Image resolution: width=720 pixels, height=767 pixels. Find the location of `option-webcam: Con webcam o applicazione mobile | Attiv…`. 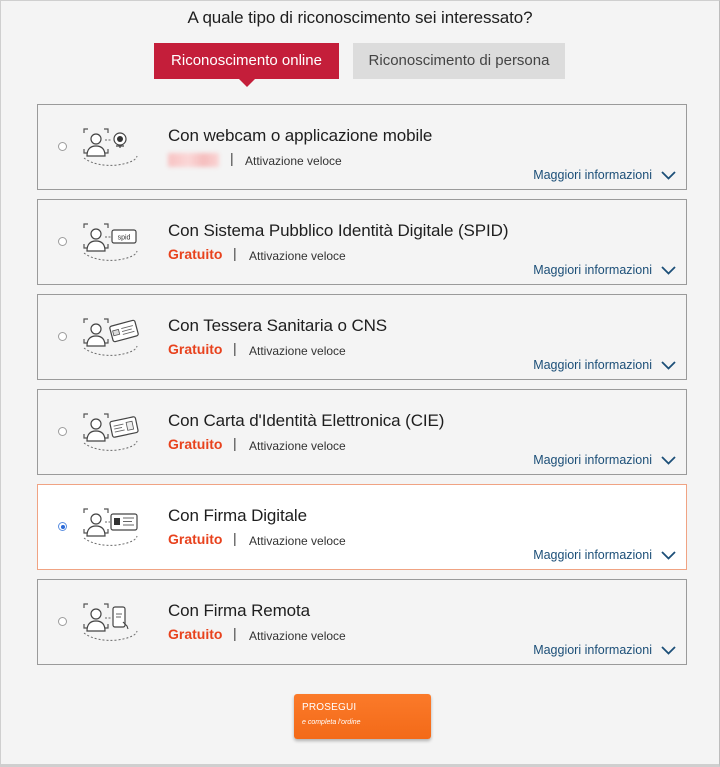

option-webcam: Con webcam o applicazione mobile | Attiv… is located at coordinates (362, 147).